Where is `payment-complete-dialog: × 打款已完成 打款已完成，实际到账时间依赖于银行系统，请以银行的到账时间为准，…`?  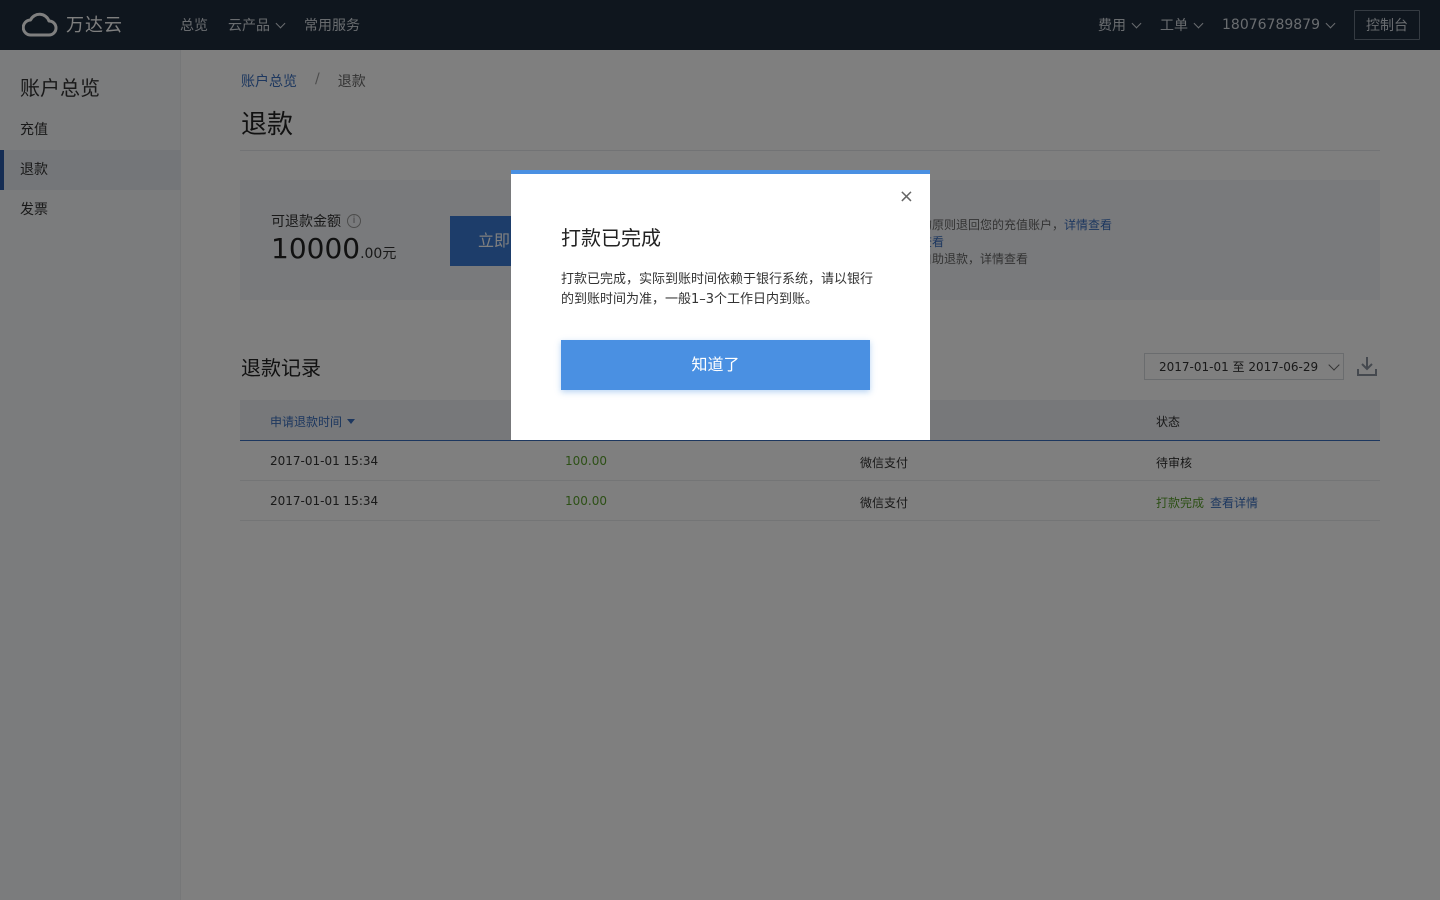
payment-complete-dialog: × 打款已完成 打款已完成，实际到账时间依赖于银行系统，请以银行的到账时间为准，… is located at coordinates (720, 305).